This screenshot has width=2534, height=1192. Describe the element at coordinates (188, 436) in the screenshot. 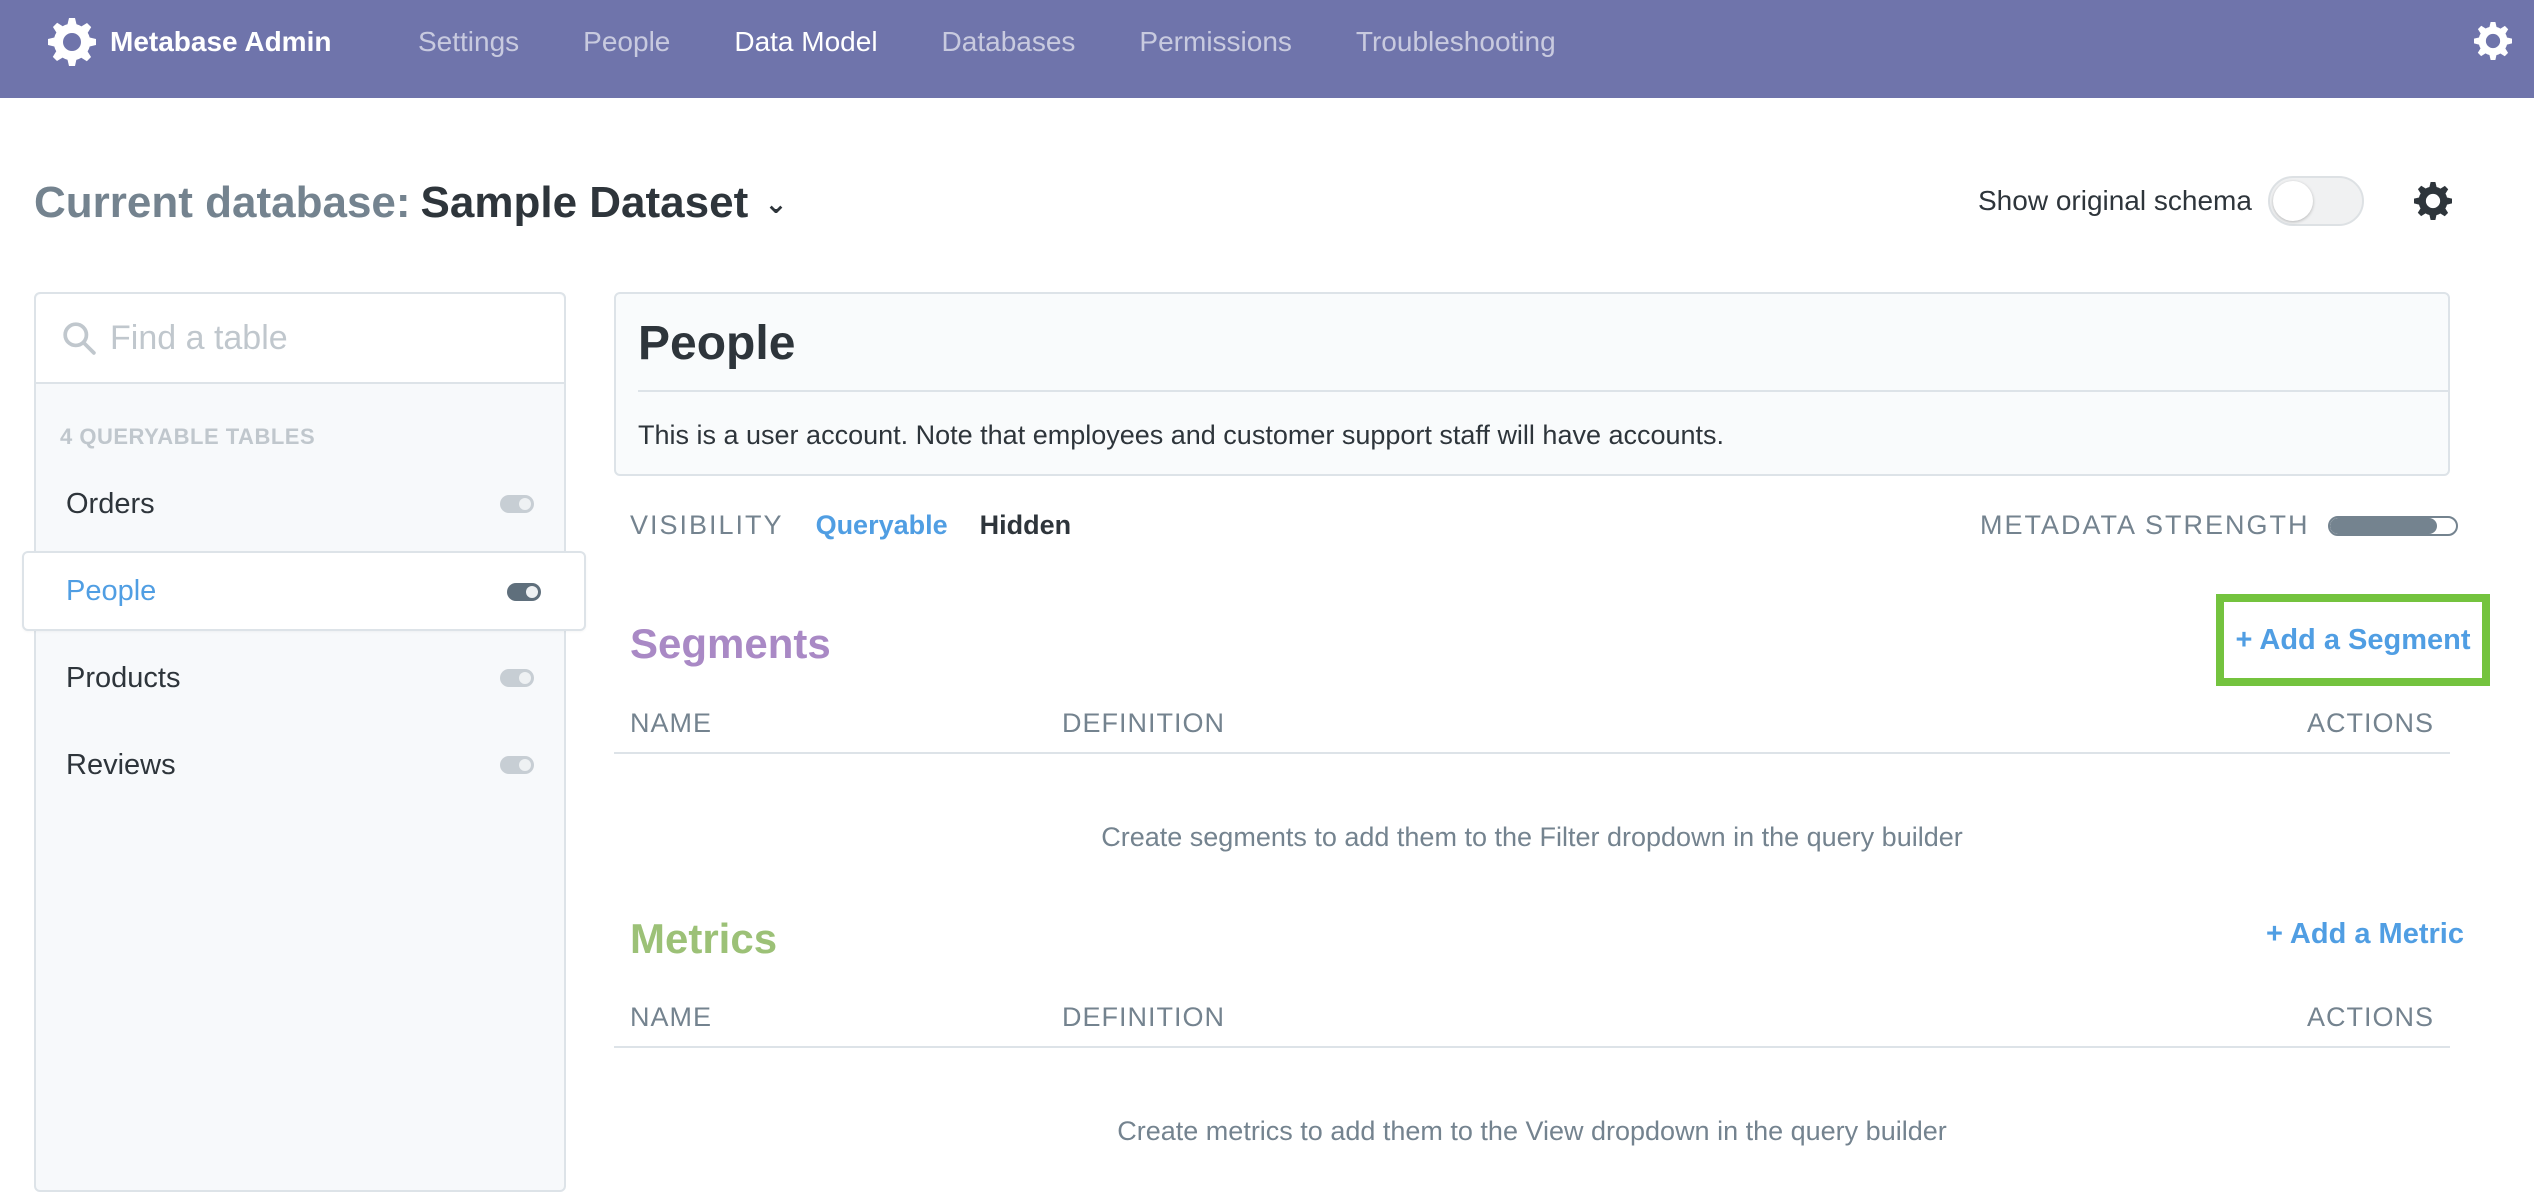

I see `tables-count: 4 QUERYABLE TABLES` at that location.